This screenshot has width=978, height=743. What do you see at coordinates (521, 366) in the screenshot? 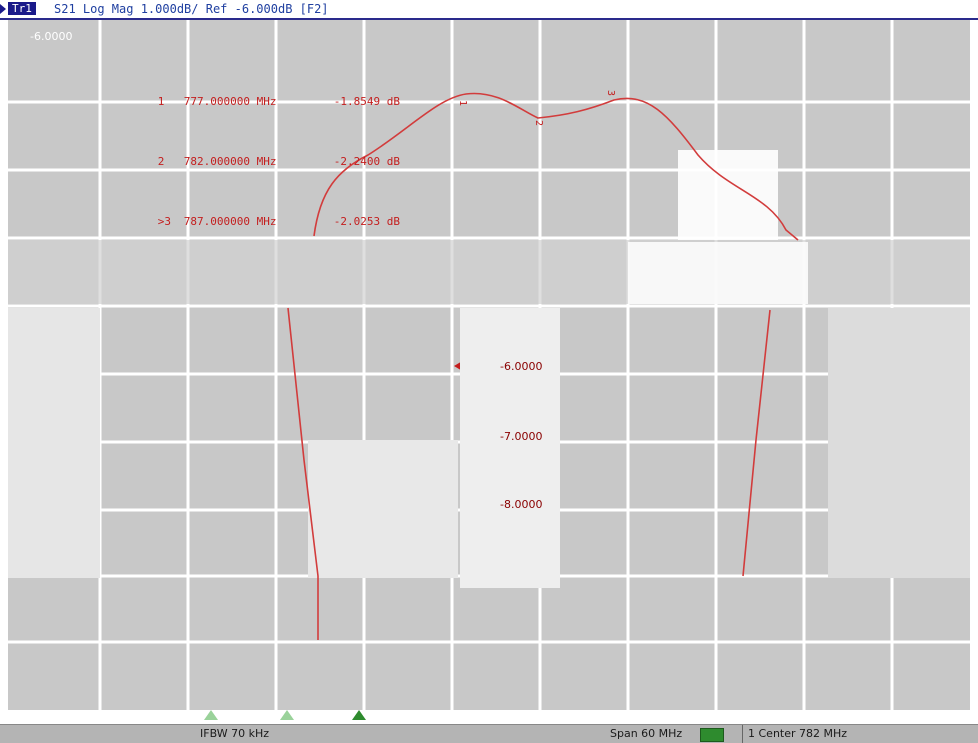
I see `scale-label-mid-1: -6.0000` at bounding box center [521, 366].